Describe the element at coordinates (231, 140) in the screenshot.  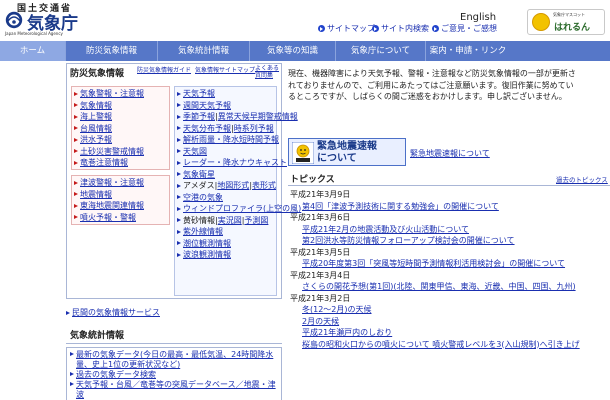
I see `forecast-link: 解析雨量・降水短時間予報` at that location.